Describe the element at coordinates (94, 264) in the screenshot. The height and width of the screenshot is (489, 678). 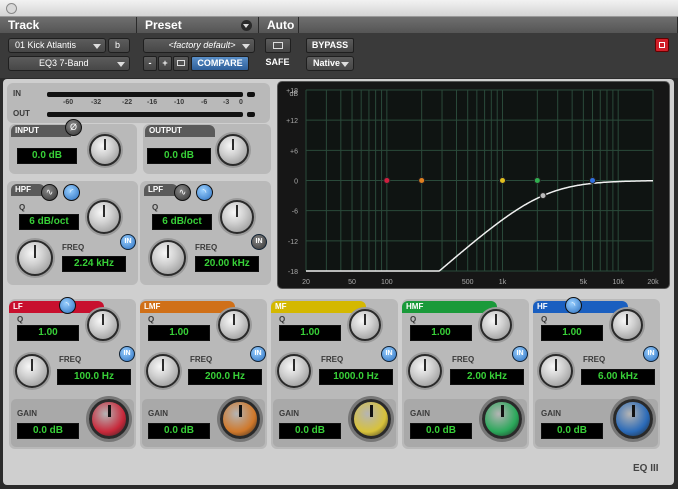
I see `hpf-freq-display: 2.24 kHz` at that location.